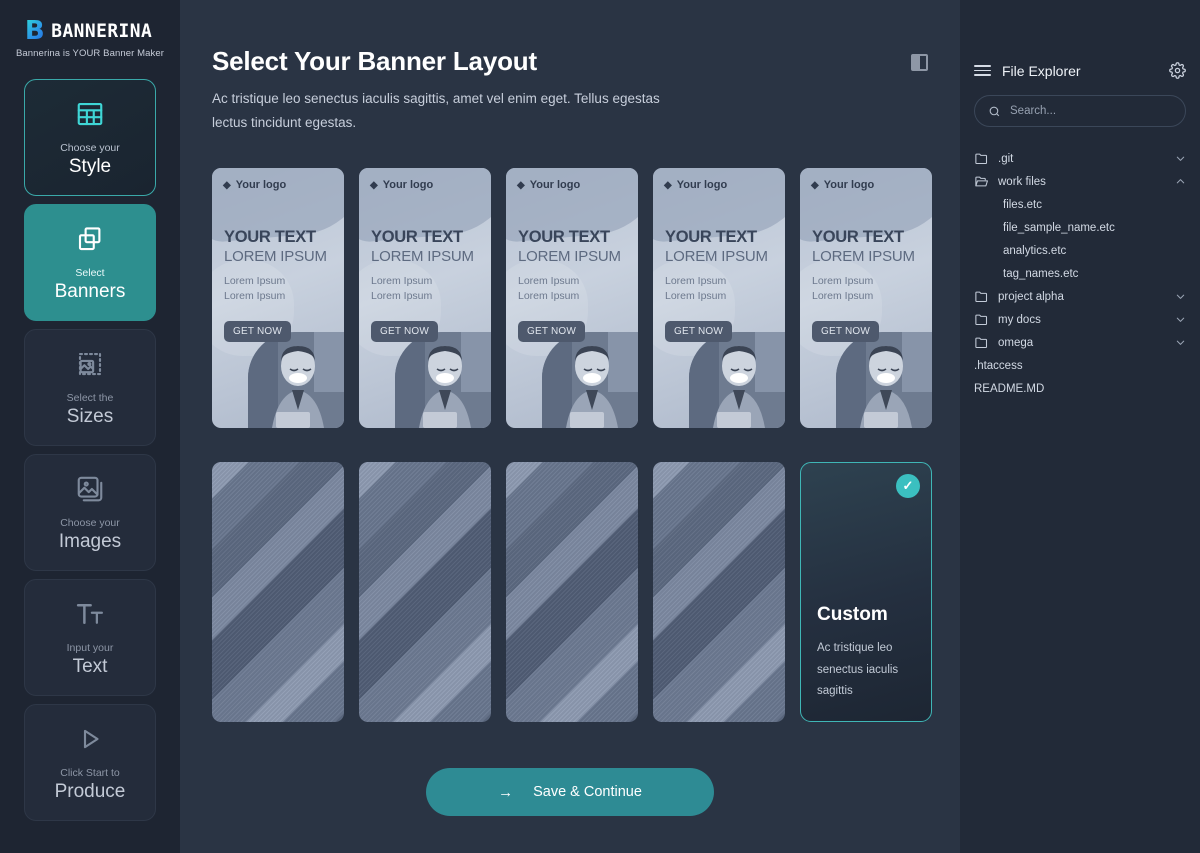  What do you see at coordinates (998, 365) in the screenshot?
I see `file-tree-label: .htaccess` at bounding box center [998, 365].